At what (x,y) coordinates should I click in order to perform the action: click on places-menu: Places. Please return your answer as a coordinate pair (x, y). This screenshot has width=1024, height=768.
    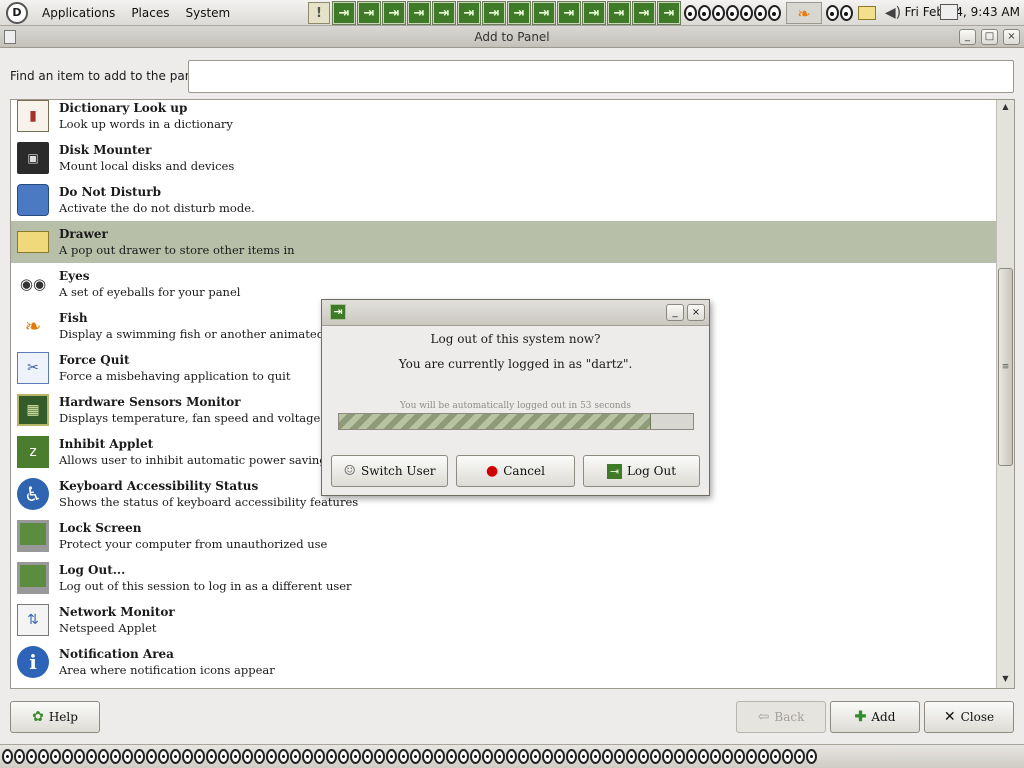
    Looking at the image, I should click on (150, 13).